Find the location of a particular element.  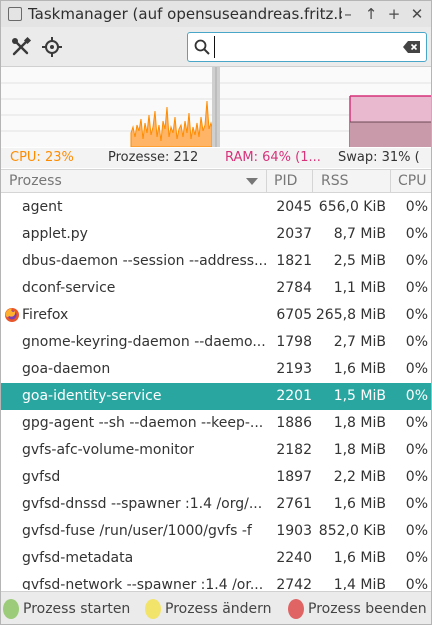

crosshair-icon is located at coordinates (52, 47).